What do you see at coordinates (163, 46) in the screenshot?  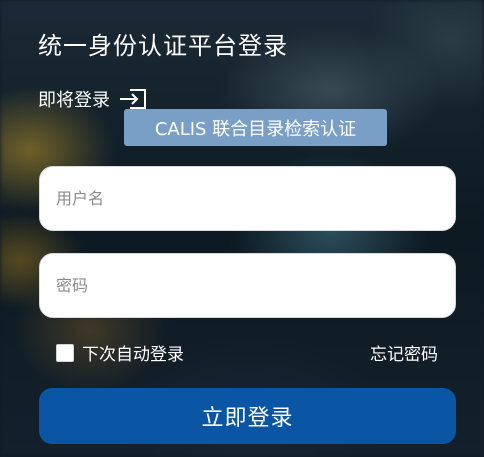 I see `page-title: 统一身份认证平台登录` at bounding box center [163, 46].